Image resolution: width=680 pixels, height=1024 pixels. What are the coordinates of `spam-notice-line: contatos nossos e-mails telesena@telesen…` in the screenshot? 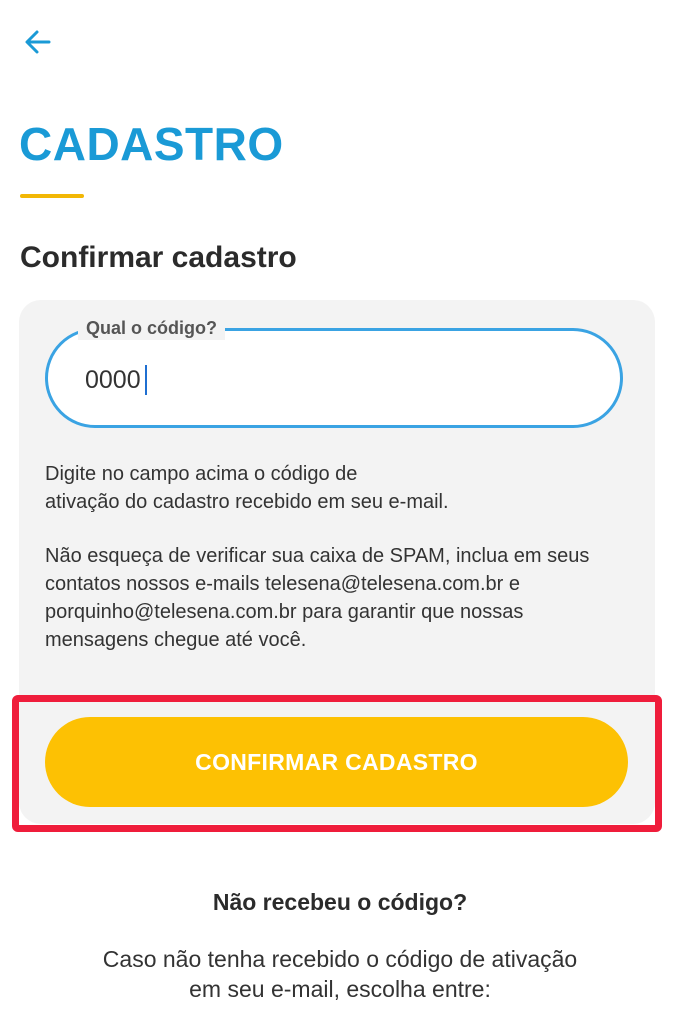 It's located at (282, 584).